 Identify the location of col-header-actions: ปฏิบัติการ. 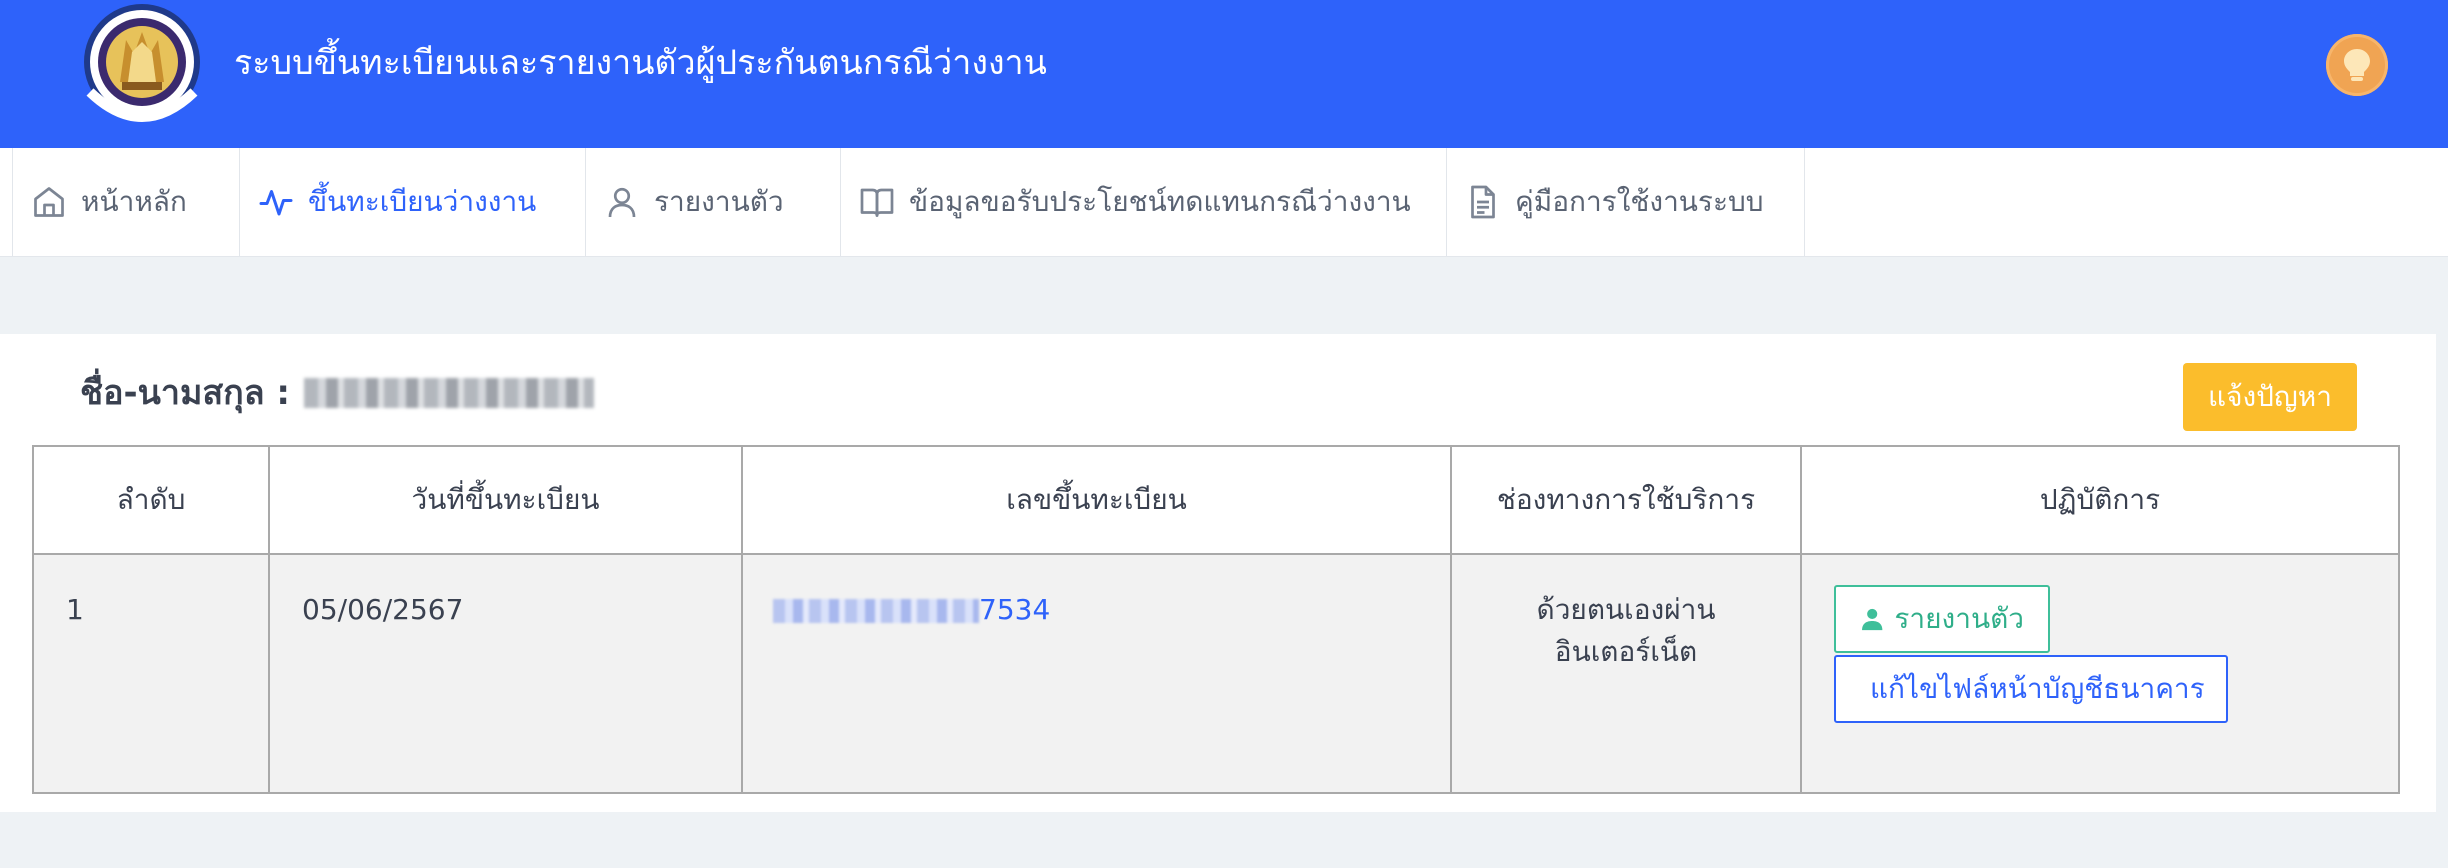
(2100, 500).